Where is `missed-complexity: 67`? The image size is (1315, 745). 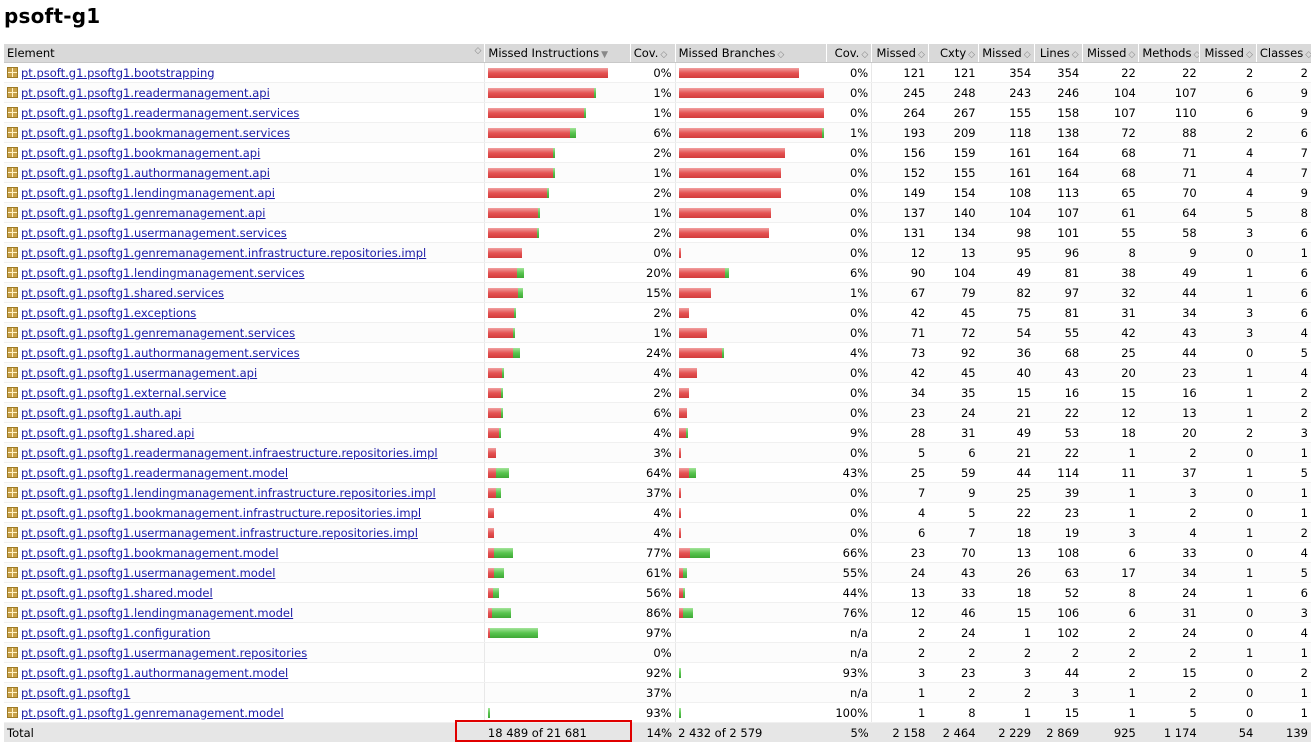
missed-complexity: 67 is located at coordinates (900, 292).